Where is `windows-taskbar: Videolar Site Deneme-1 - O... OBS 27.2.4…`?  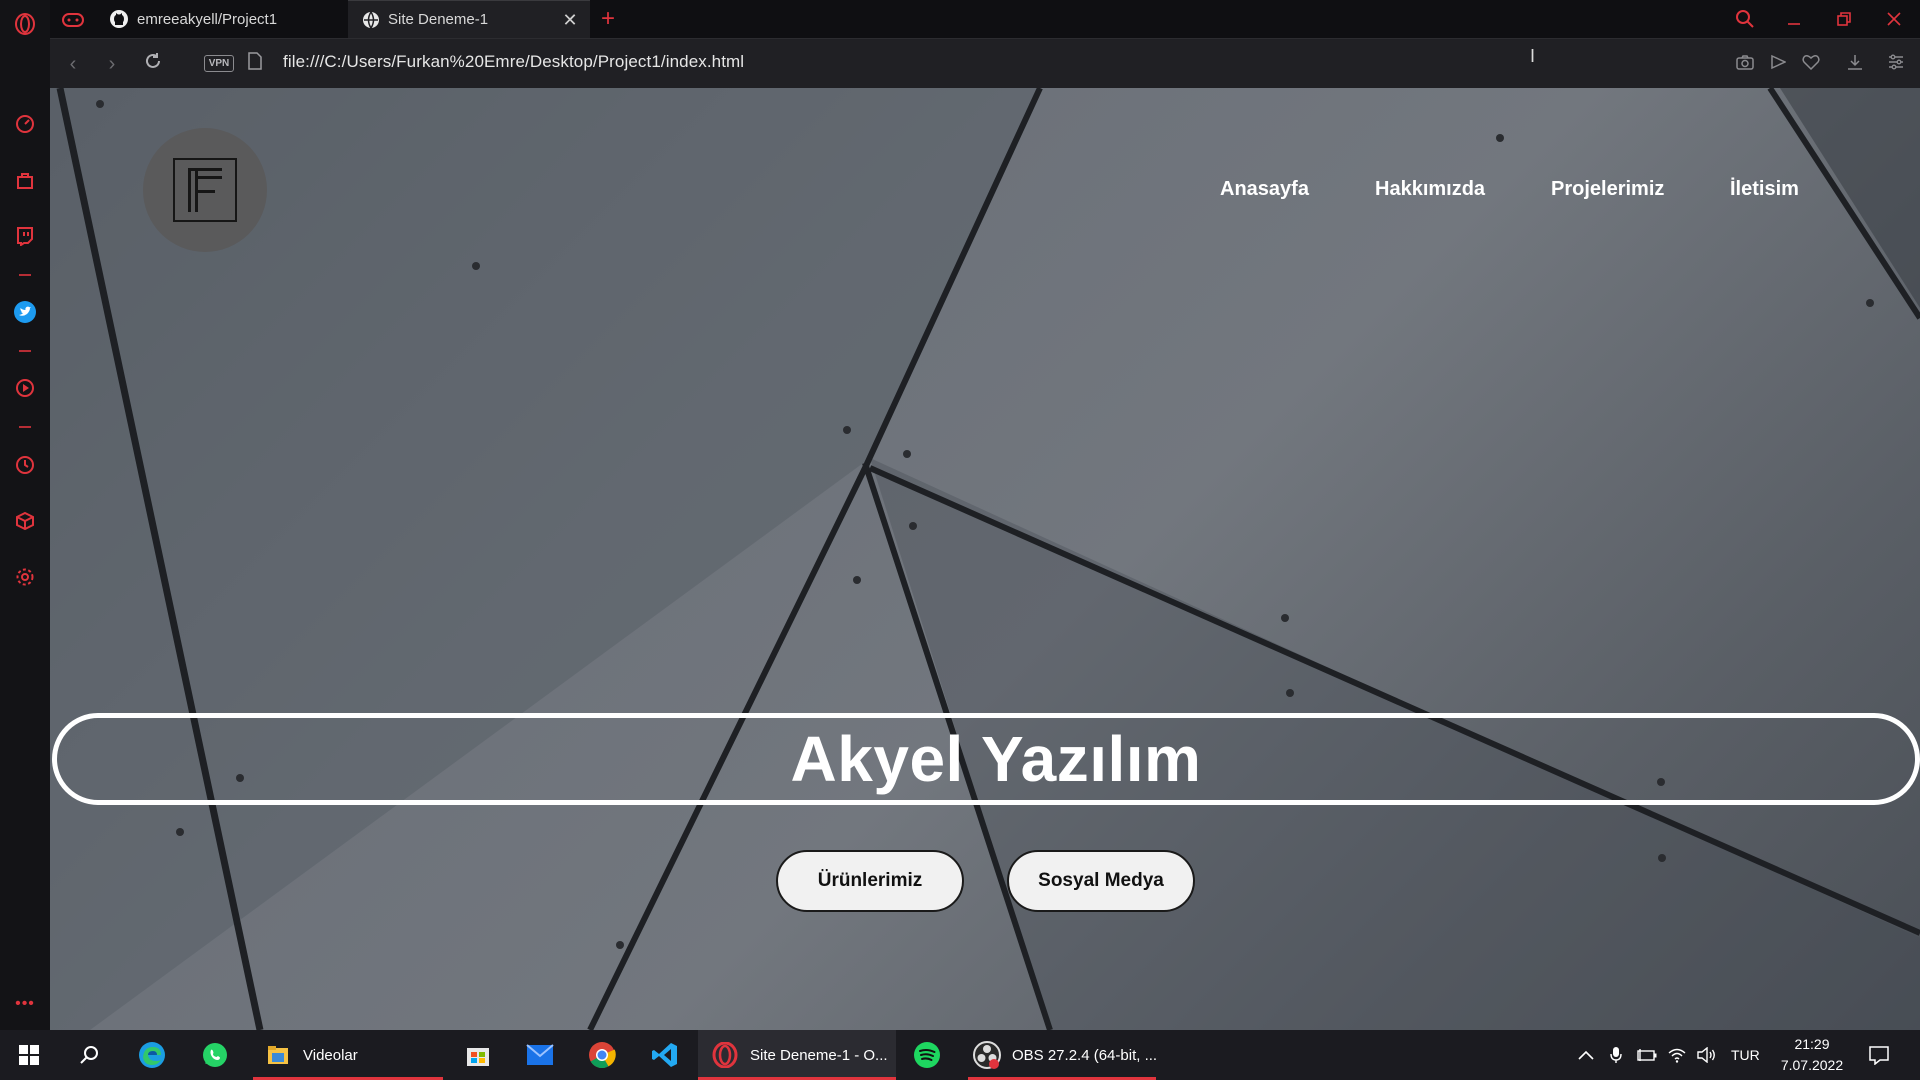 windows-taskbar: Videolar Site Deneme-1 - O... OBS 27.2.4… is located at coordinates (960, 1055).